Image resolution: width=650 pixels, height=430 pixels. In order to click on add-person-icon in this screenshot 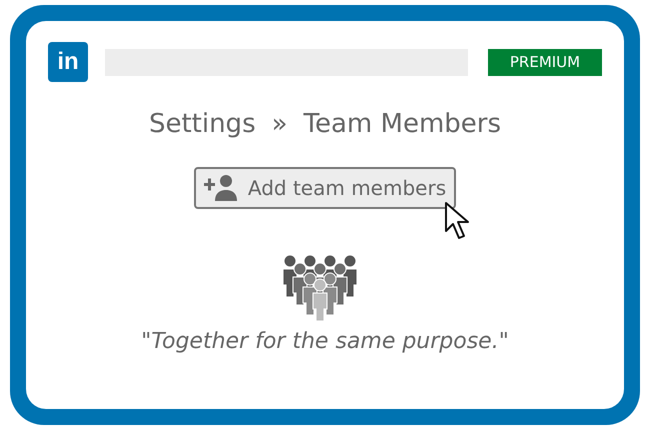, I will do `click(221, 188)`.